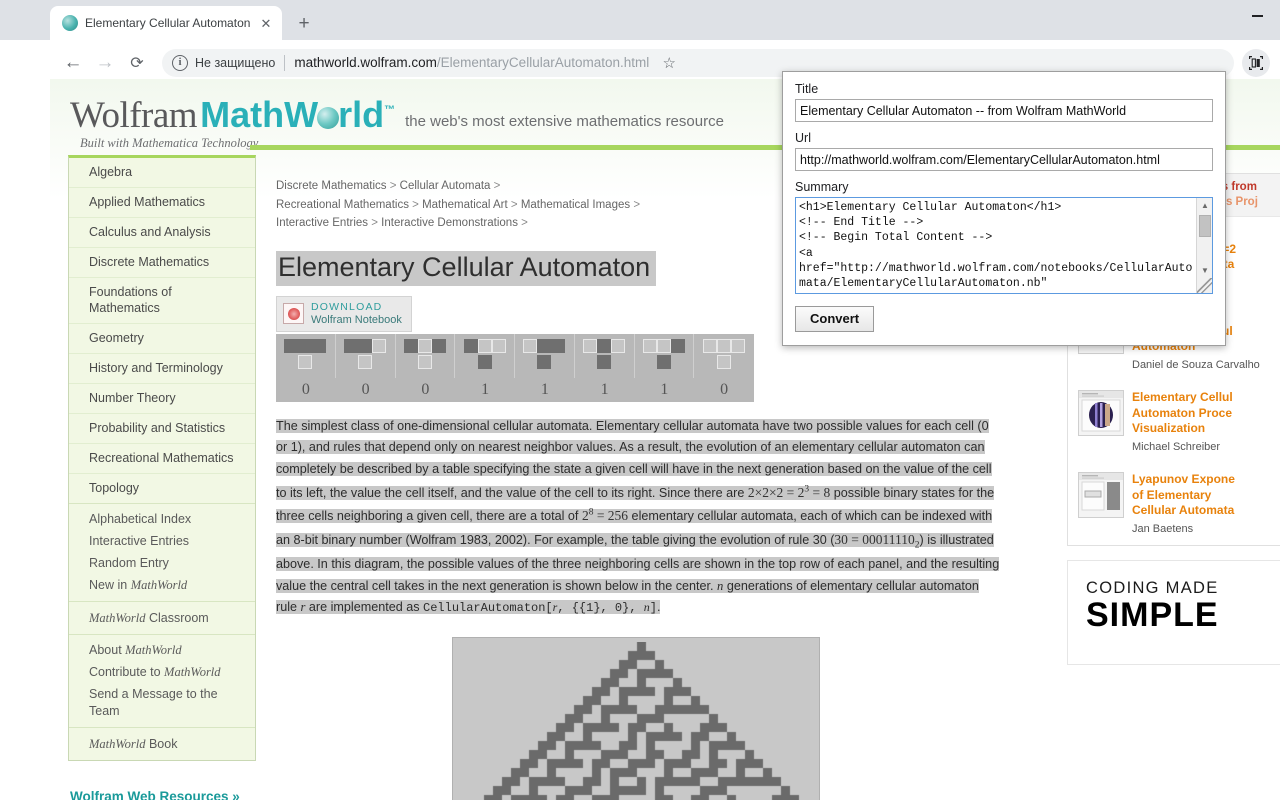 This screenshot has width=1280, height=800. What do you see at coordinates (111, 172) in the screenshot?
I see `sidebar-item-label: Algebra` at bounding box center [111, 172].